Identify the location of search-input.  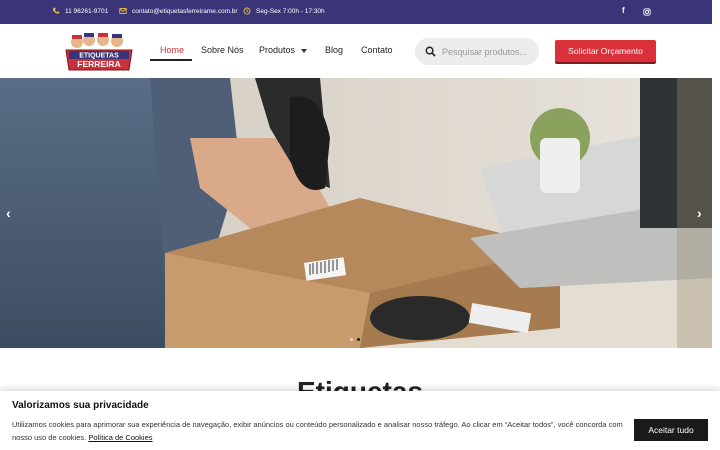
(490, 51).